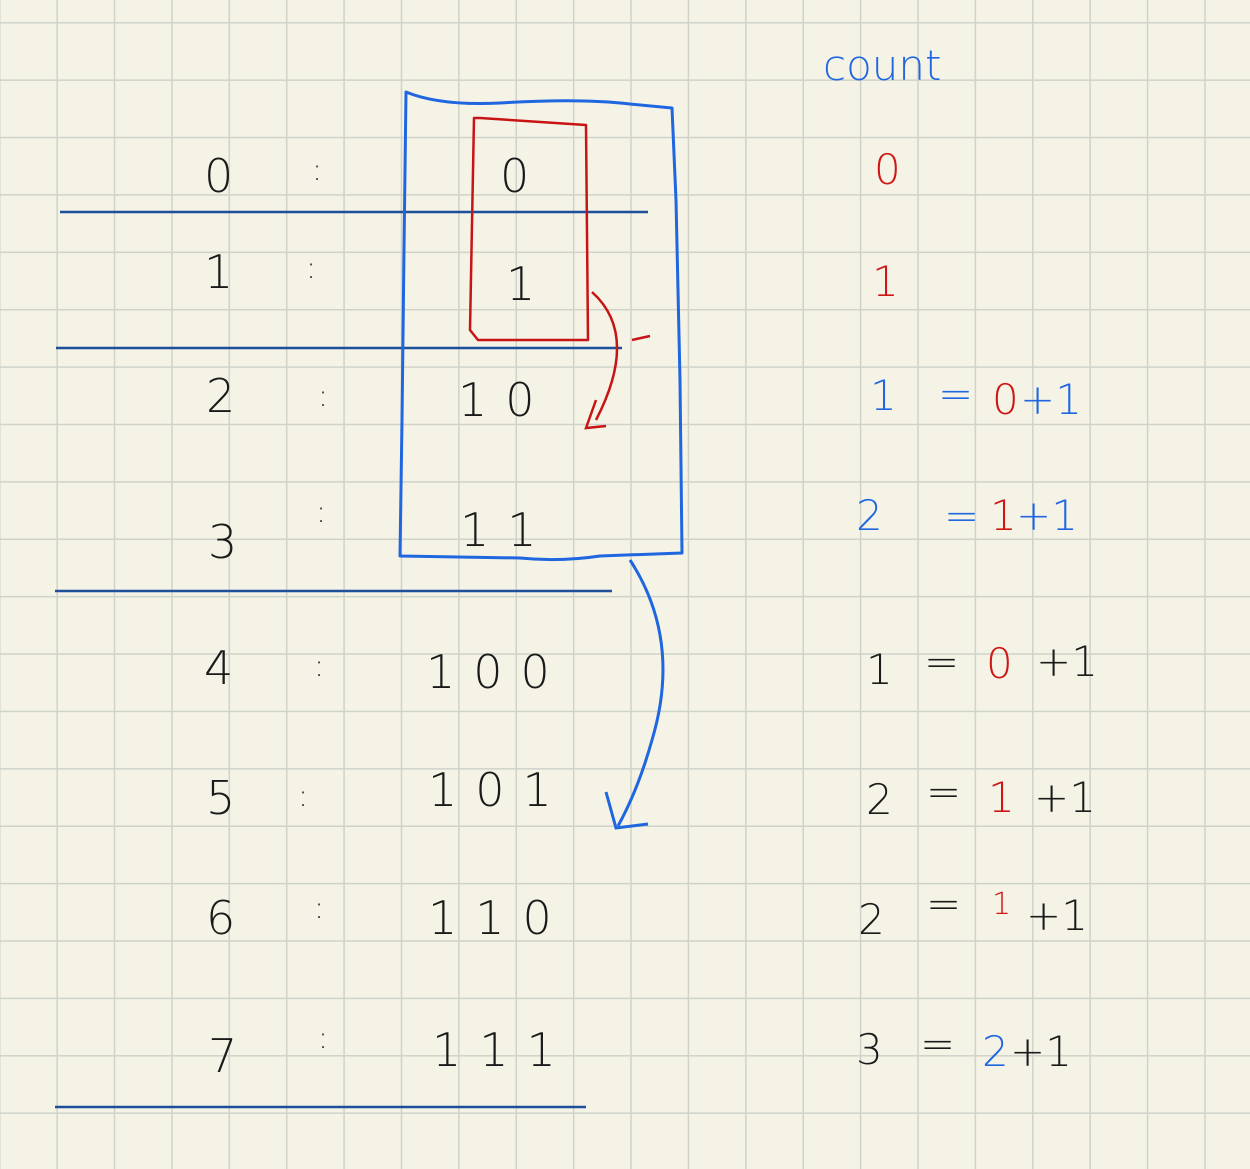 Image resolution: width=1250 pixels, height=1169 pixels. Describe the element at coordinates (529, 284) in the screenshot. I see `binary-value: 1` at that location.